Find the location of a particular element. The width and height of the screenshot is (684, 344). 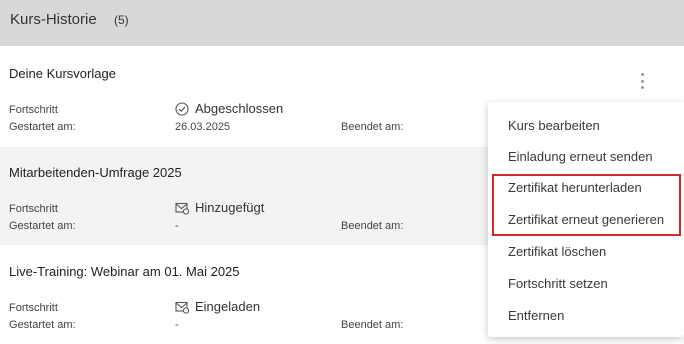

course-status: Hinzugefügt is located at coordinates (219, 207).